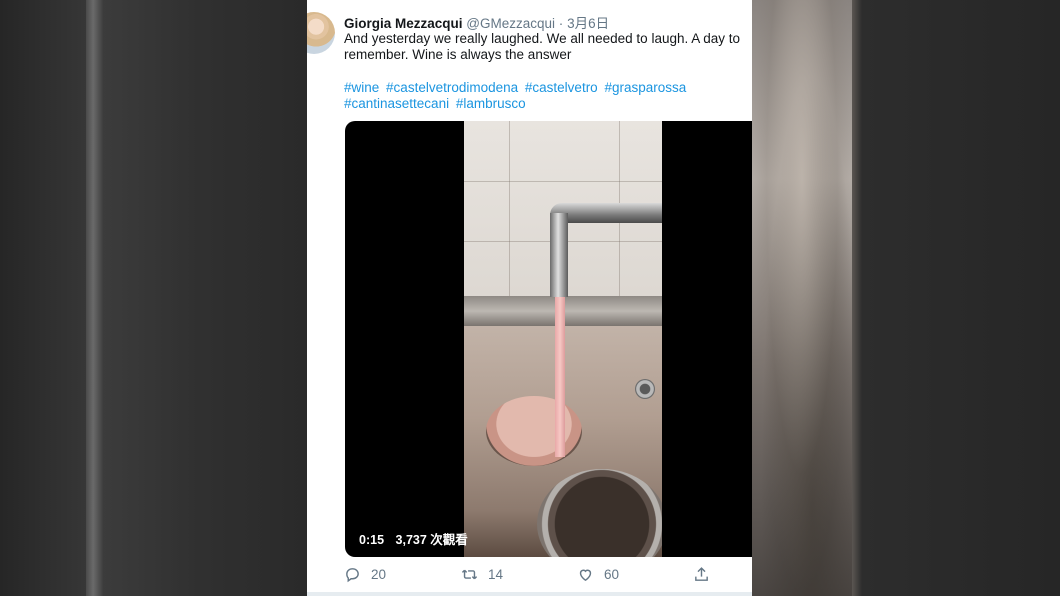 The width and height of the screenshot is (1060, 596). Describe the element at coordinates (802, 298) in the screenshot. I see `background-right-blur` at that location.